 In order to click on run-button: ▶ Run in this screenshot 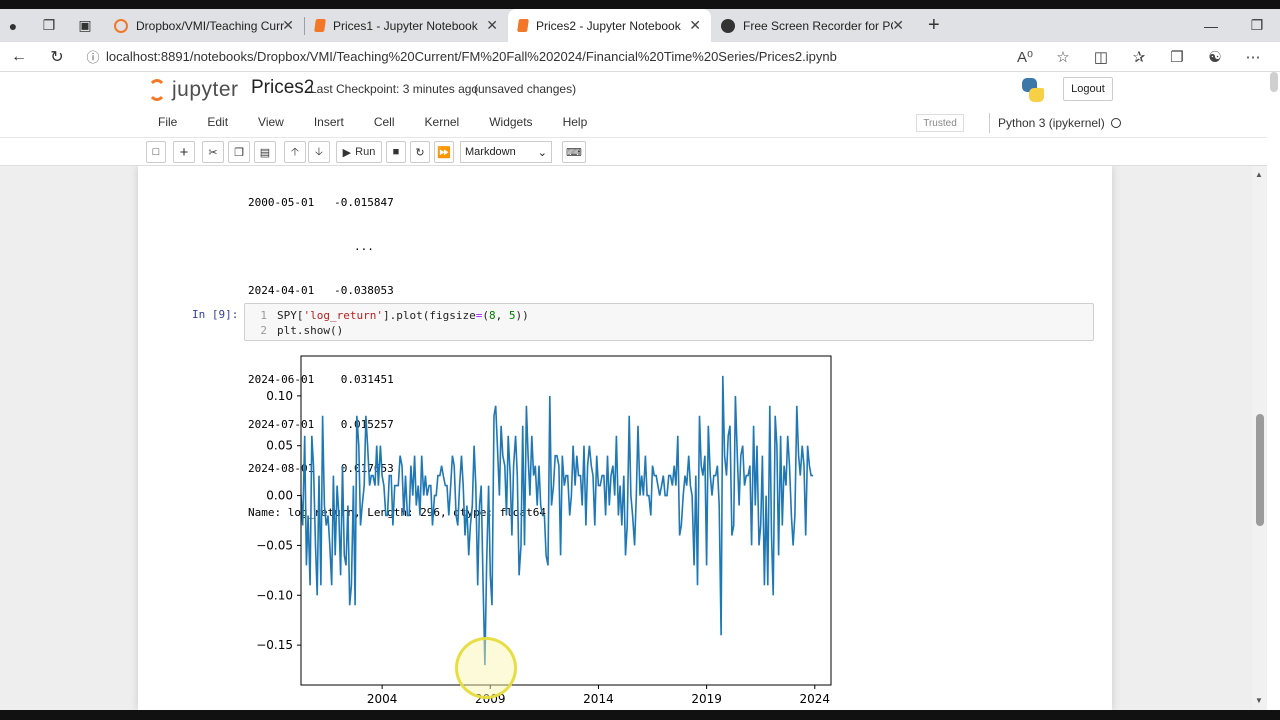, I will do `click(359, 152)`.